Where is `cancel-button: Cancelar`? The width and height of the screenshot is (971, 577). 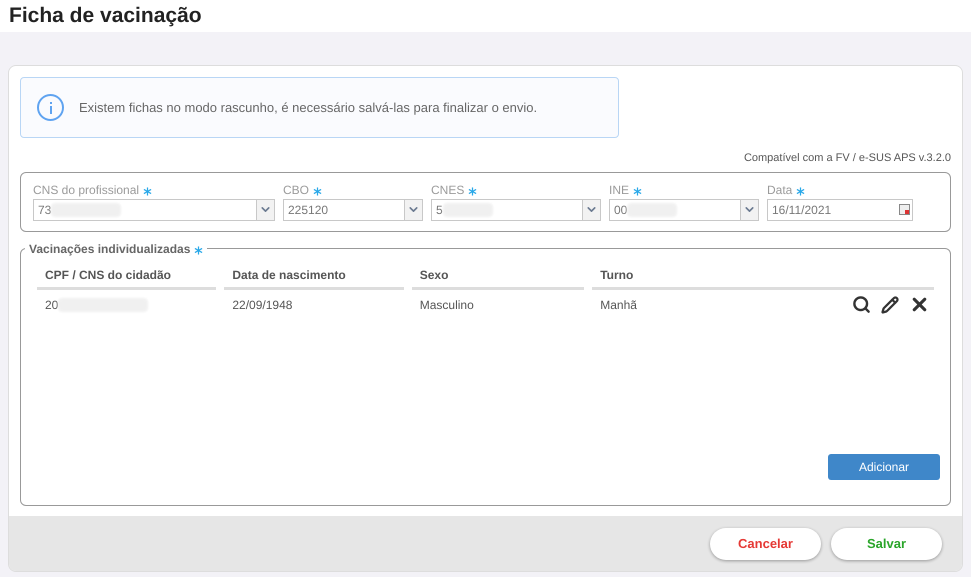
cancel-button: Cancelar is located at coordinates (765, 544).